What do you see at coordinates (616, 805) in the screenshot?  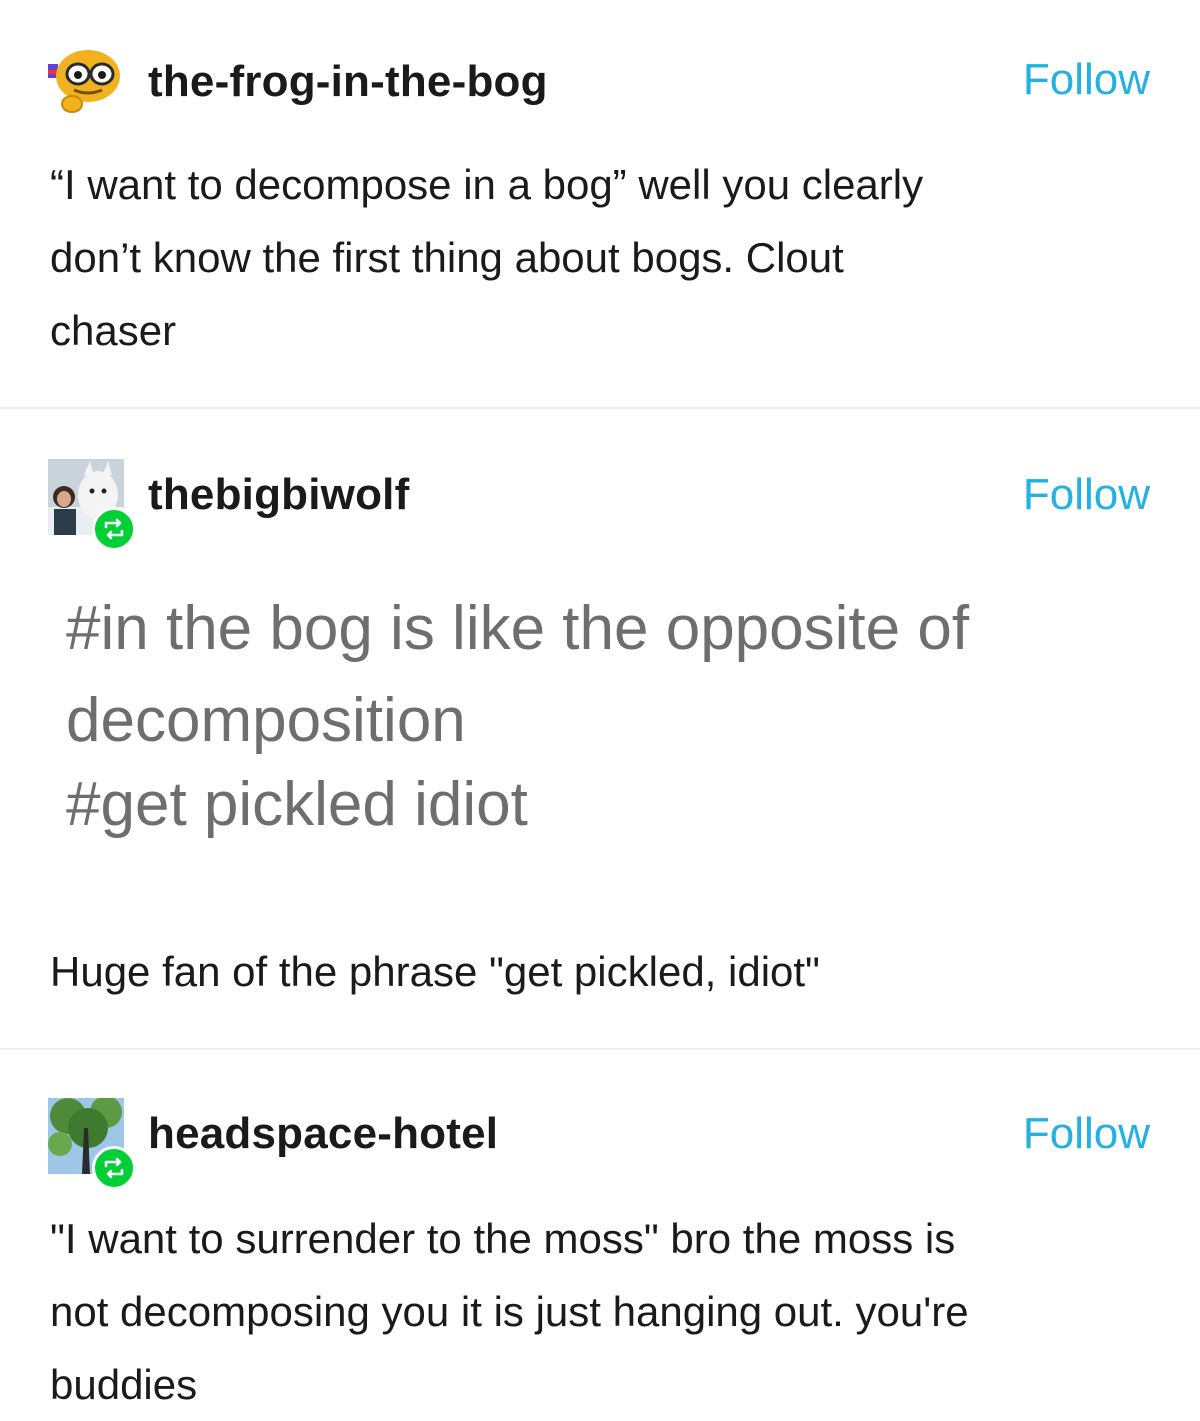 I see `tag-link: #get pickled idiot` at bounding box center [616, 805].